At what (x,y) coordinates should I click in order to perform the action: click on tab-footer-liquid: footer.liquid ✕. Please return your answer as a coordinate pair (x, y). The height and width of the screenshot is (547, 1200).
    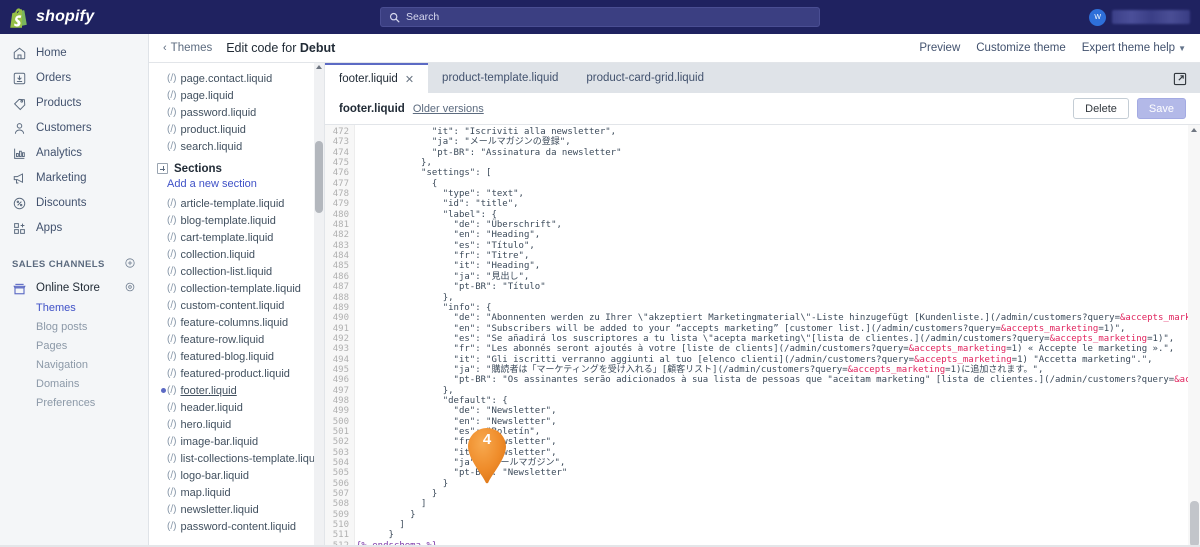
    Looking at the image, I should click on (377, 78).